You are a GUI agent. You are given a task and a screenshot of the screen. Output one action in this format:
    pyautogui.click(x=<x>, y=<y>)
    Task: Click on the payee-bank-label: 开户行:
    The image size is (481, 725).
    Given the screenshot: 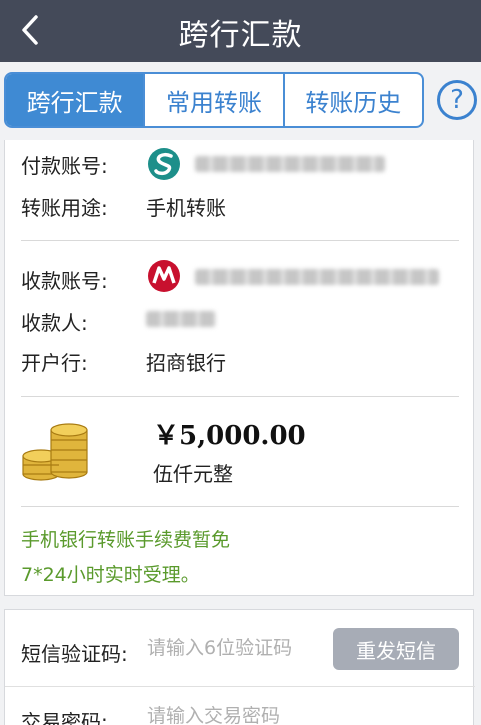 What is the action you would take?
    pyautogui.click(x=54, y=363)
    